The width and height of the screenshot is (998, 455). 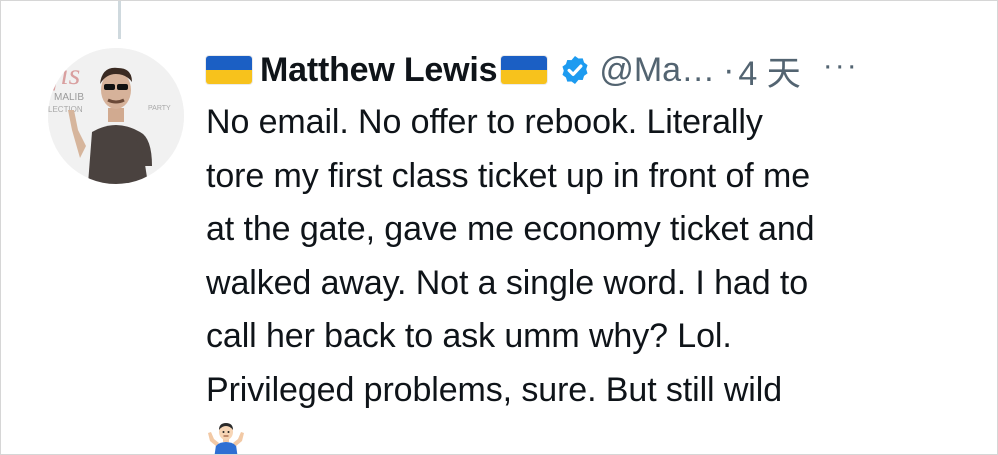 What do you see at coordinates (119, 20) in the screenshot?
I see `thread-connector-line` at bounding box center [119, 20].